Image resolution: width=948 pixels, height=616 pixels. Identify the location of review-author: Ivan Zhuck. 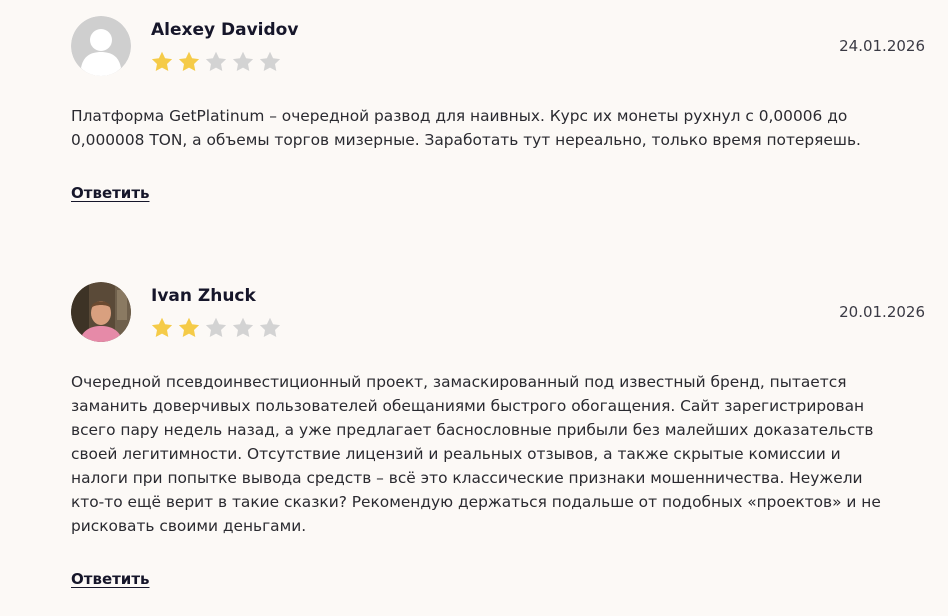
(203, 296).